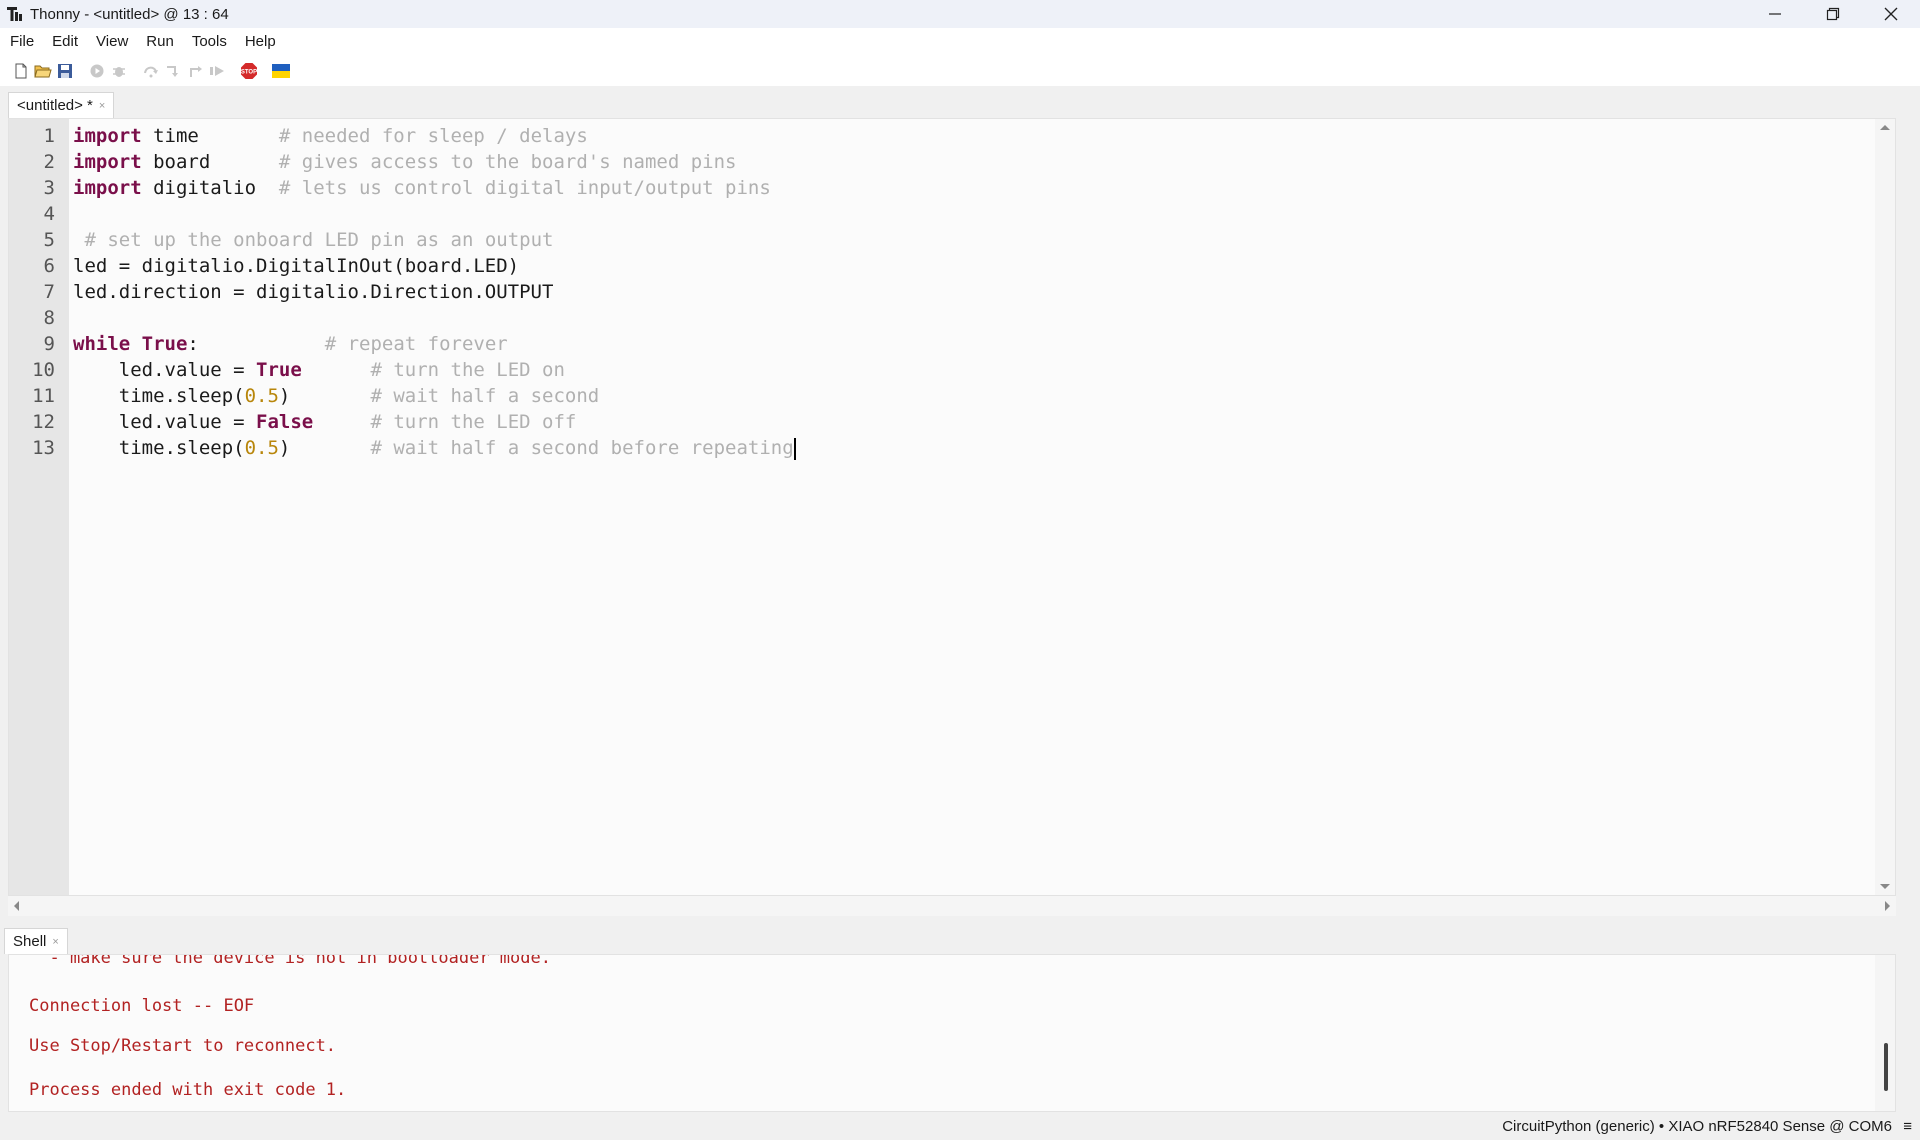 This screenshot has height=1140, width=1920. Describe the element at coordinates (260, 42) in the screenshot. I see `menu-help: Help` at that location.